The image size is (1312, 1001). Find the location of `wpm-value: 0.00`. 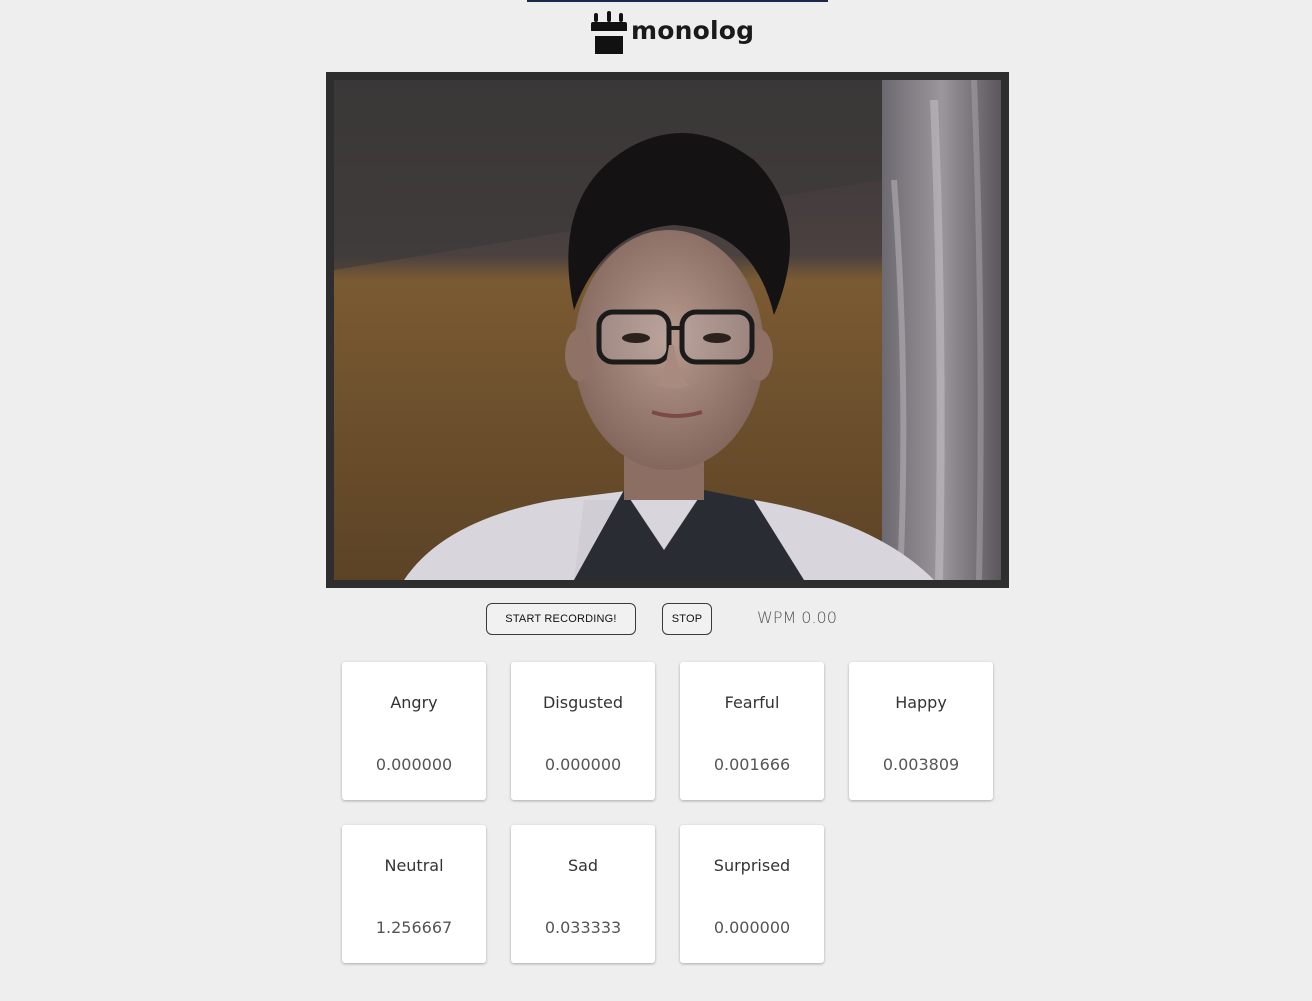

wpm-value: 0.00 is located at coordinates (819, 617).